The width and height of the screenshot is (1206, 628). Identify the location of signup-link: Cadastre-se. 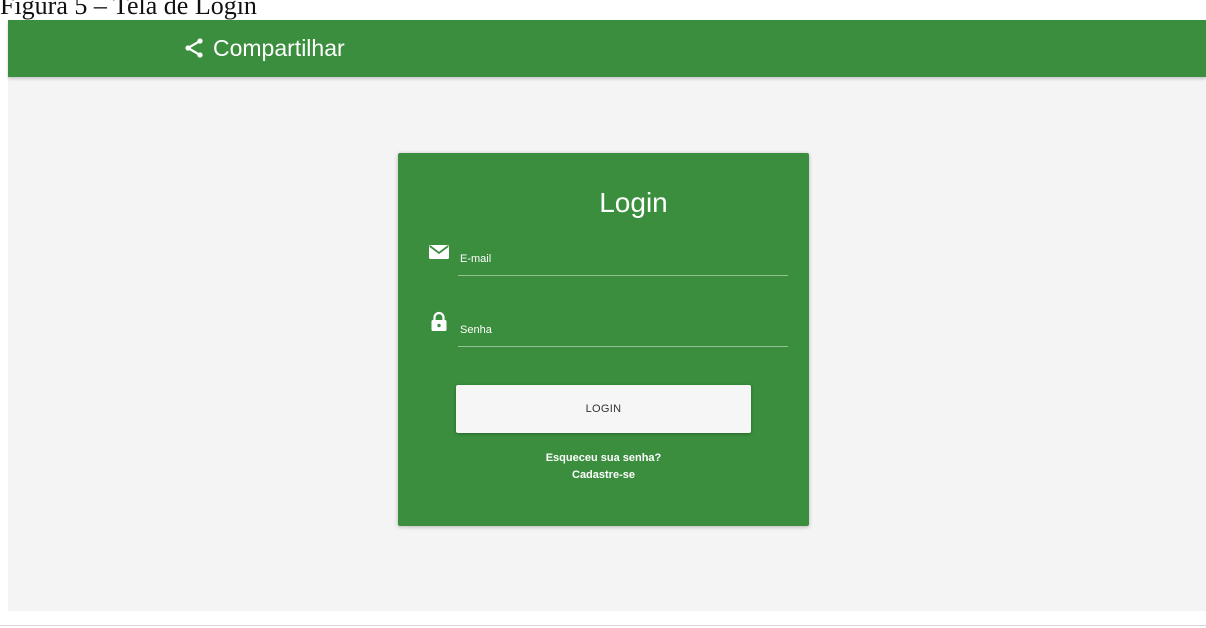
(603, 475).